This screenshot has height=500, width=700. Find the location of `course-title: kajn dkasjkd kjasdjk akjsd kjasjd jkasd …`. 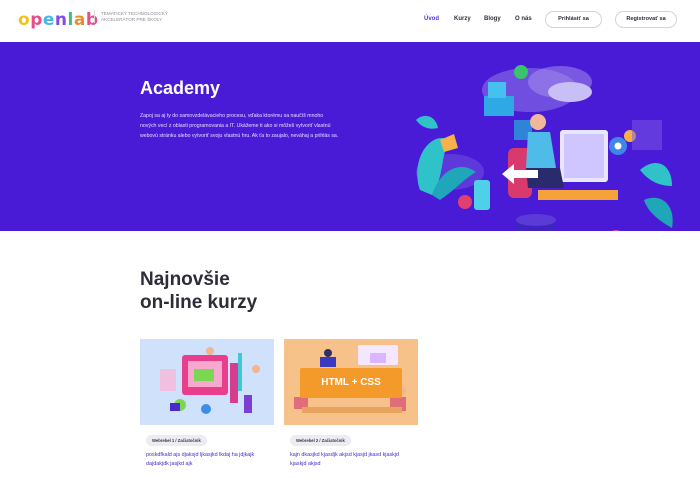

course-title: kajn dkasjkd kjasdjk akjsd kjasjd jkasd … is located at coordinates (352, 460).